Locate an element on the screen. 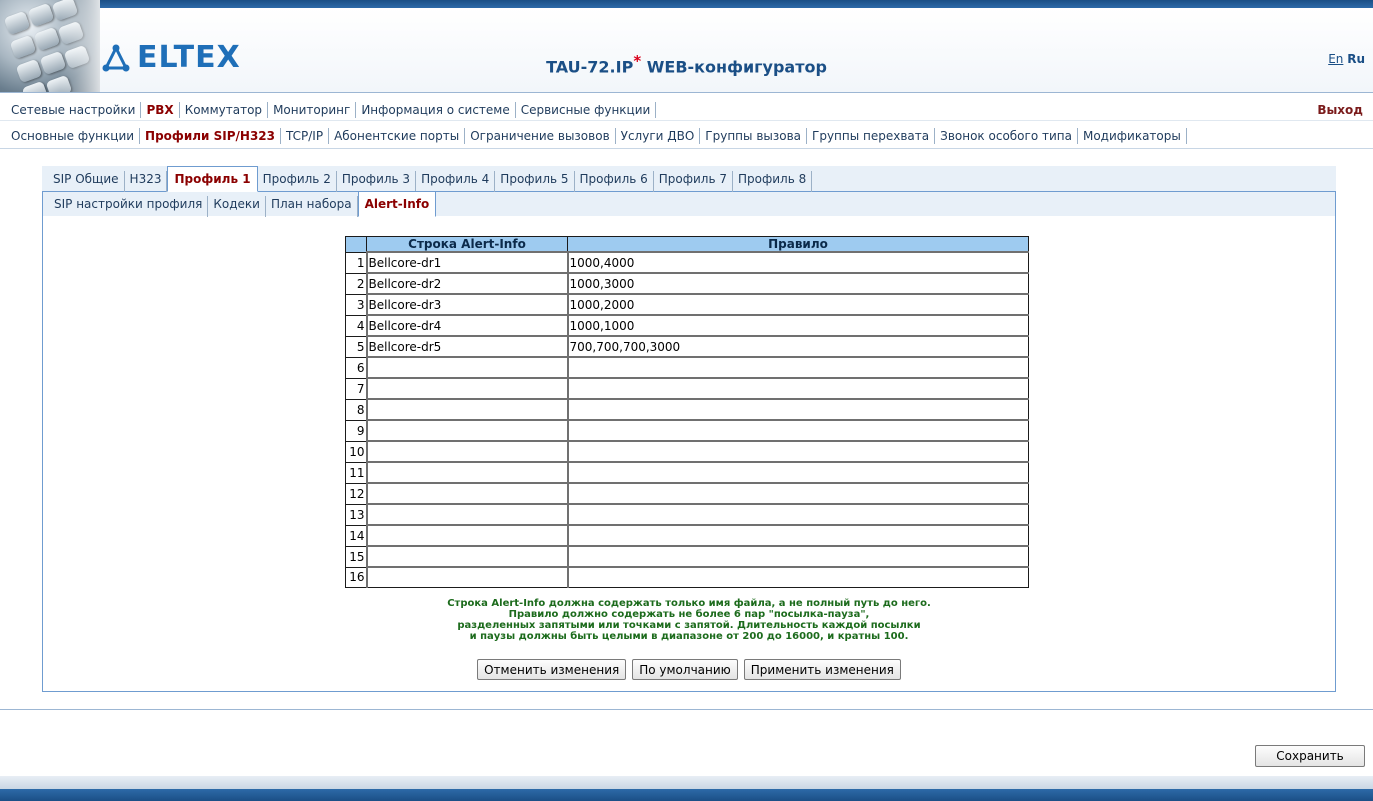  header-top-bar is located at coordinates (686, 4).